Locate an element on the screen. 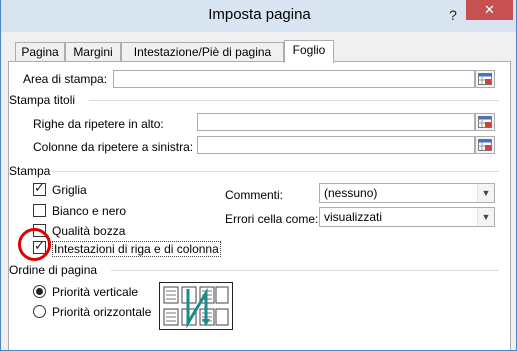  draft-quality-label: Qualità bozza is located at coordinates (89, 231).